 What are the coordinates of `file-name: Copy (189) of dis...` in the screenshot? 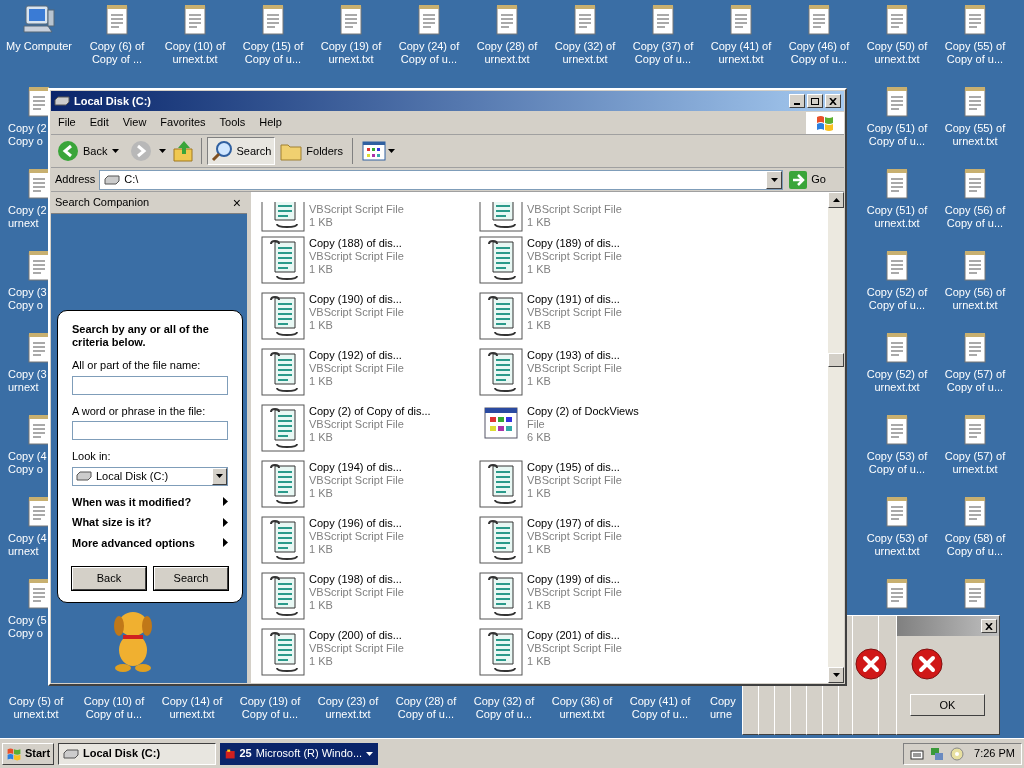 It's located at (574, 243).